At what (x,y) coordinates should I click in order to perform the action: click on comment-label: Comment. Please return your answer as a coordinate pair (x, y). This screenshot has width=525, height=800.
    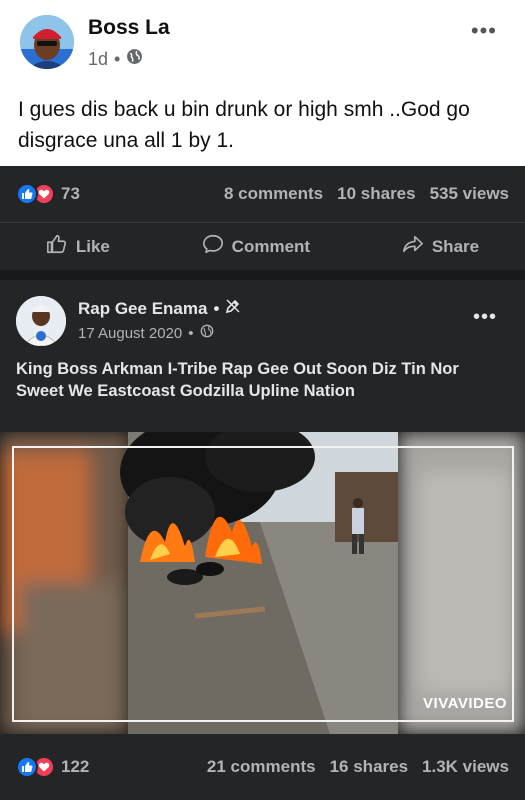
    Looking at the image, I should click on (271, 246).